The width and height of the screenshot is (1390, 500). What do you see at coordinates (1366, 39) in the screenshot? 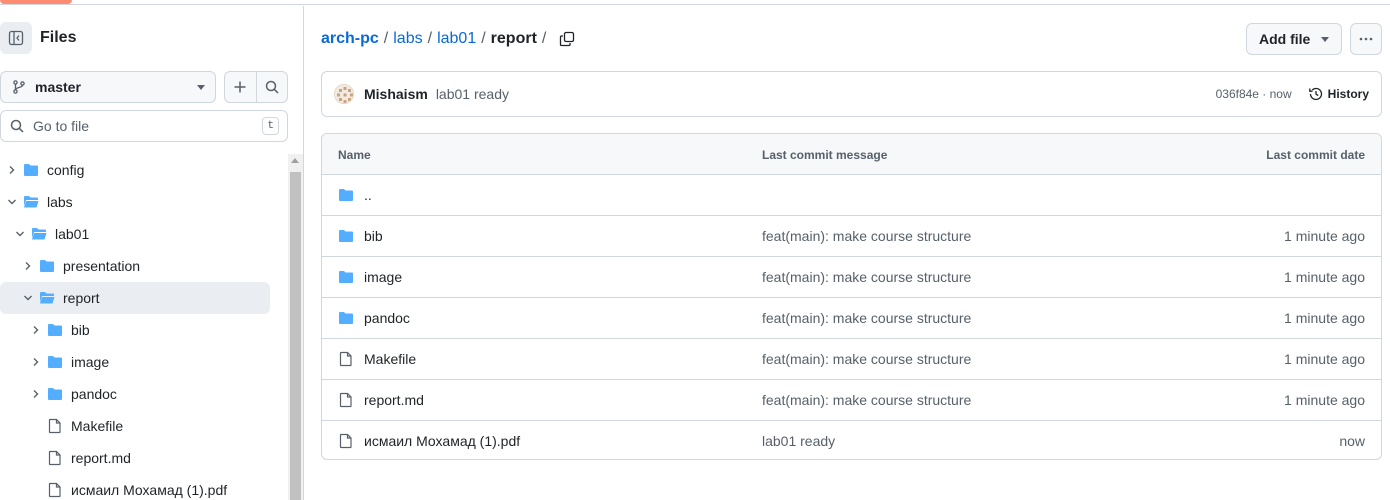
I see `more-options-button` at bounding box center [1366, 39].